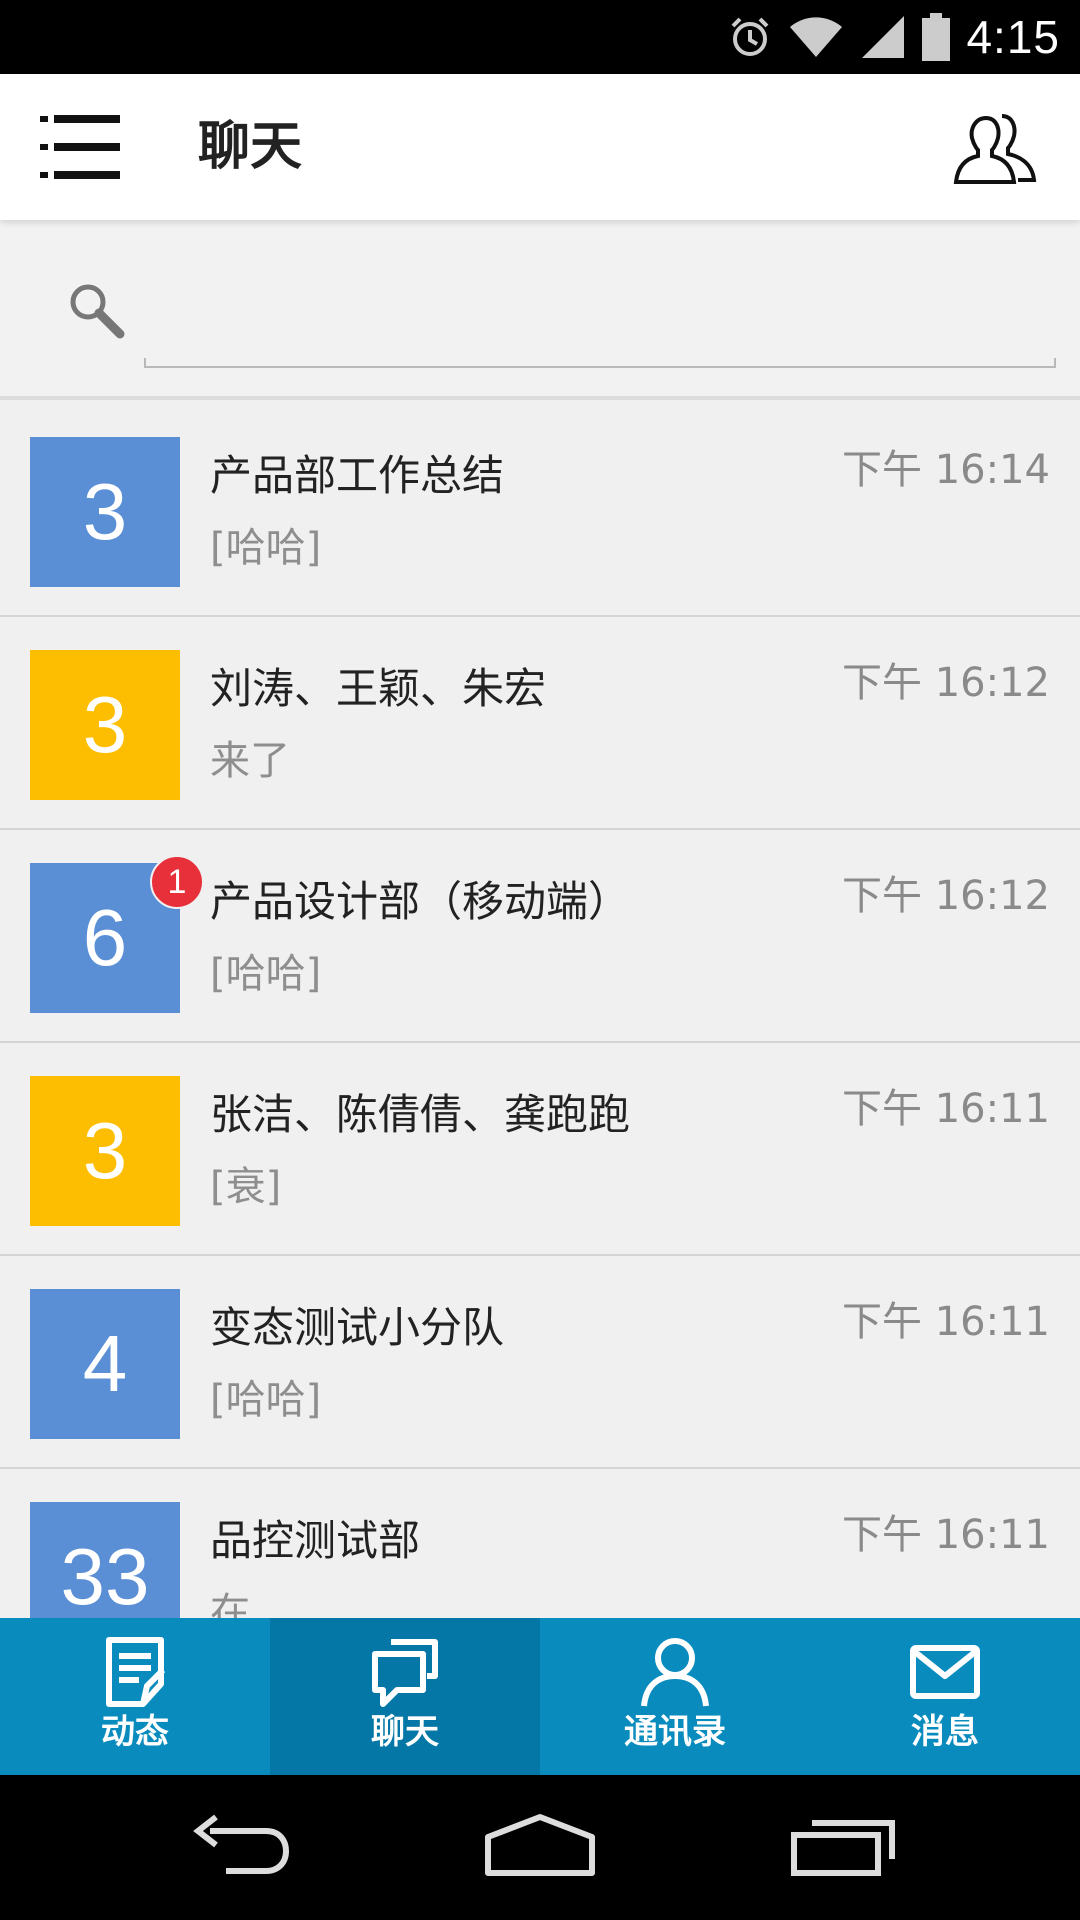 This screenshot has width=1080, height=1920. Describe the element at coordinates (945, 1732) in the screenshot. I see `tab-label: 消息` at that location.